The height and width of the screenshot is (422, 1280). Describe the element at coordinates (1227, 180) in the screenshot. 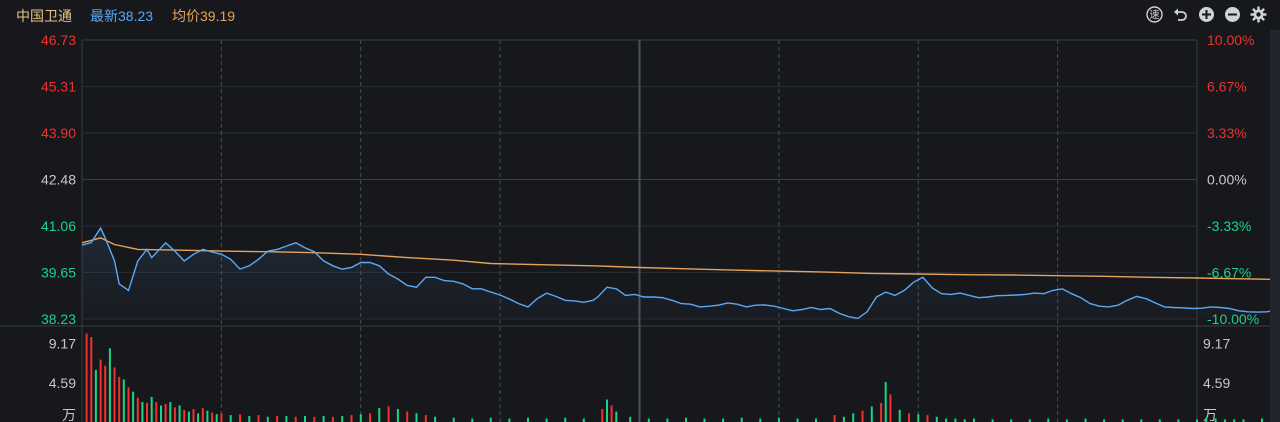

I see `percent-tick-label: 0.00%` at that location.